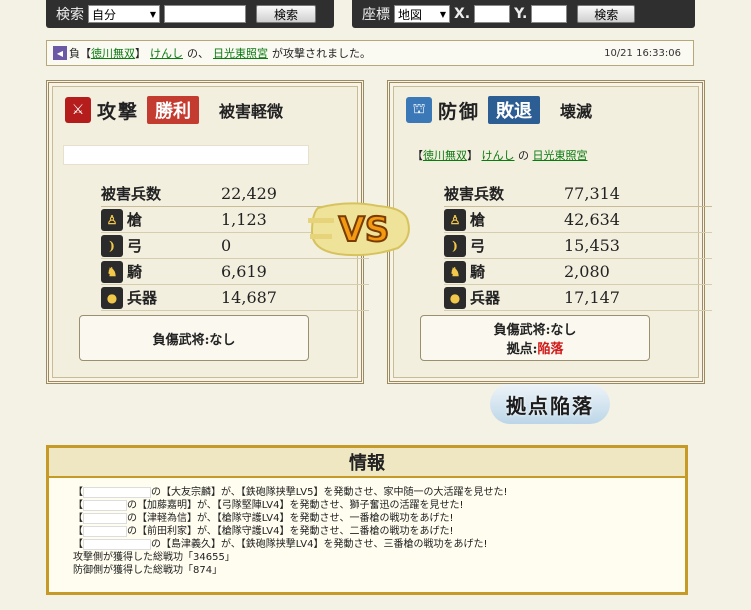 The image size is (751, 610). I want to click on attack-siege-row: ● 兵器 14,687, so click(235, 298).